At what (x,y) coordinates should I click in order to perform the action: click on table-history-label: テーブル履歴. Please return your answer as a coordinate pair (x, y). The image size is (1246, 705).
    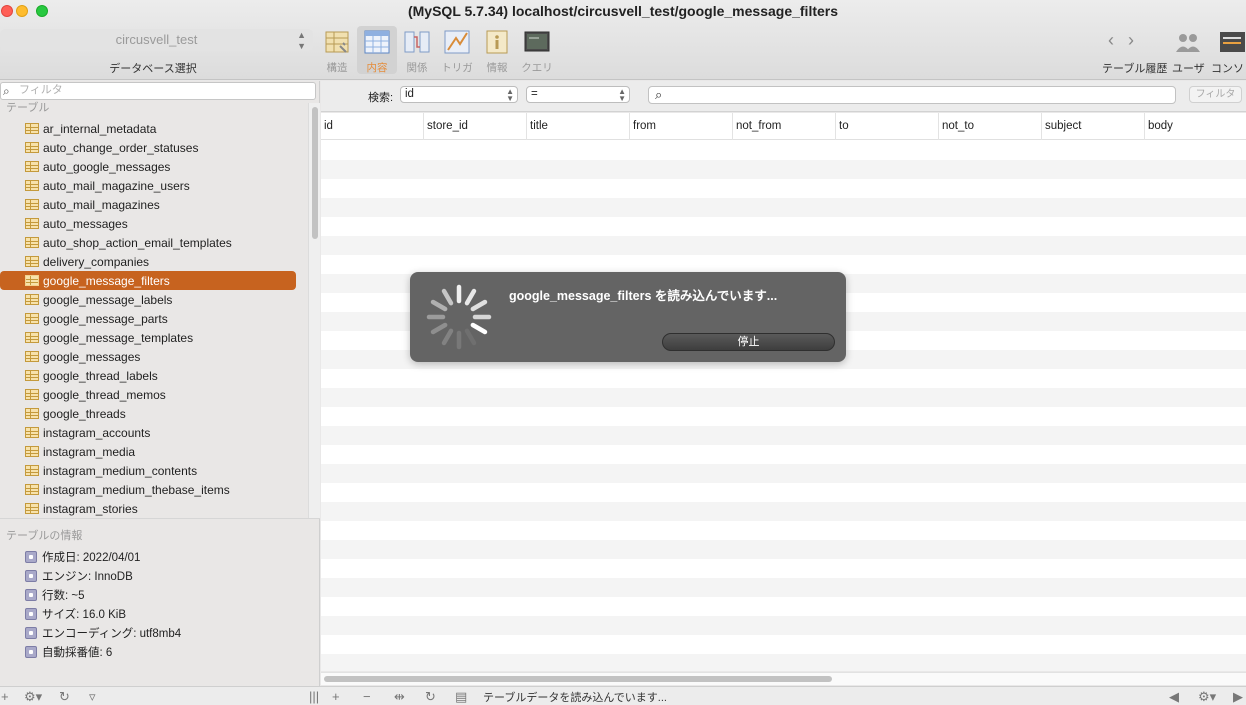
    Looking at the image, I should click on (1134, 68).